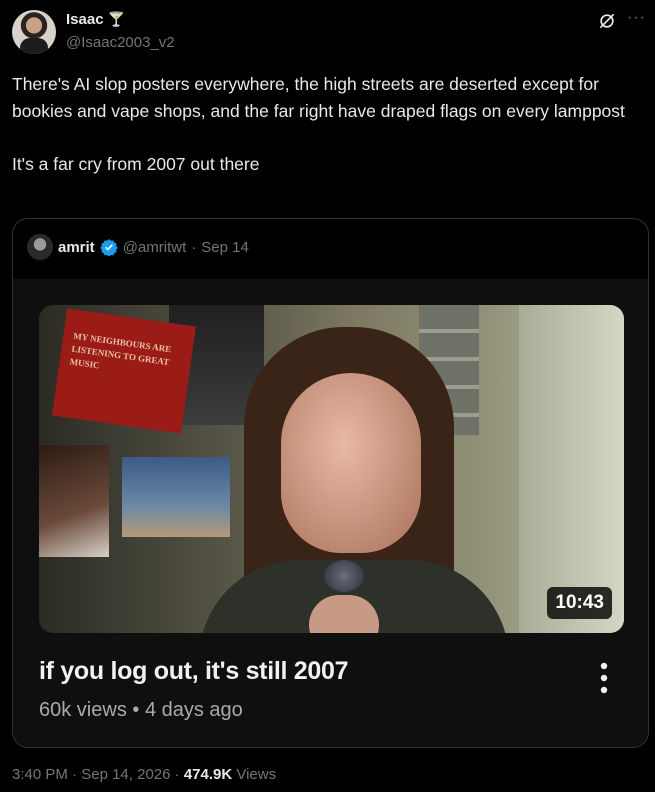 The image size is (655, 792). What do you see at coordinates (83, 710) in the screenshot?
I see `video-views: 60k views` at bounding box center [83, 710].